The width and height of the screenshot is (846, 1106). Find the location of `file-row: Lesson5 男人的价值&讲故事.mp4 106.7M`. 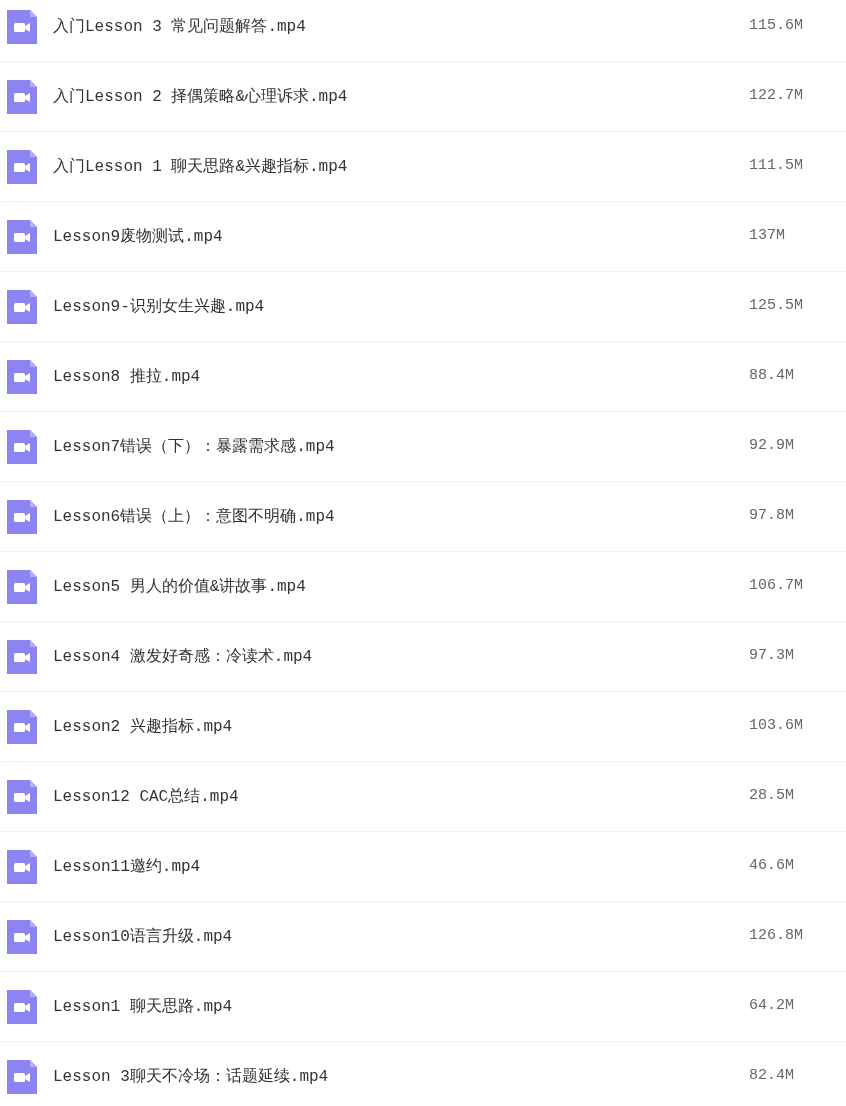

file-row: Lesson5 男人的价值&讲故事.mp4 106.7M is located at coordinates (423, 587).